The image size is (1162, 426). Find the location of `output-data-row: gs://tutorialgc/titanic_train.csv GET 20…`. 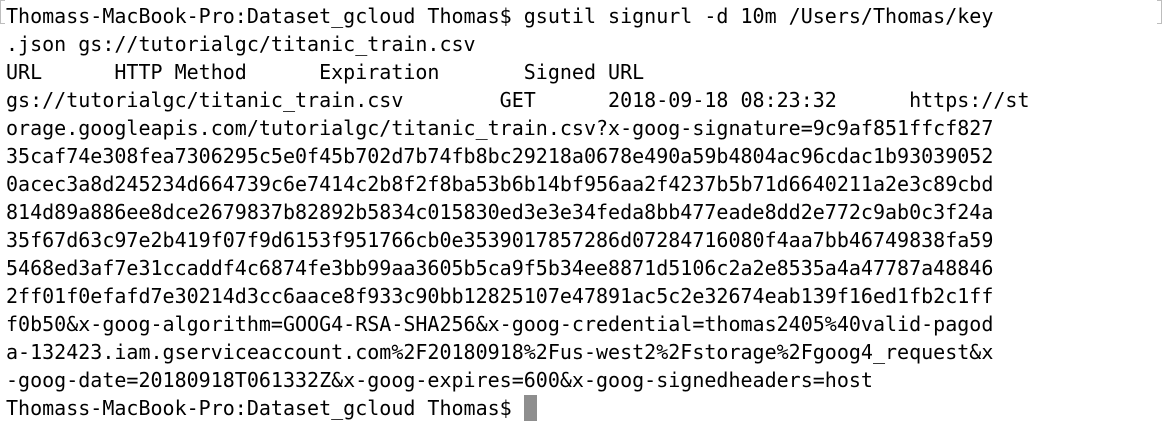

output-data-row: gs://tutorialgc/titanic_train.csv GET 20… is located at coordinates (518, 100).